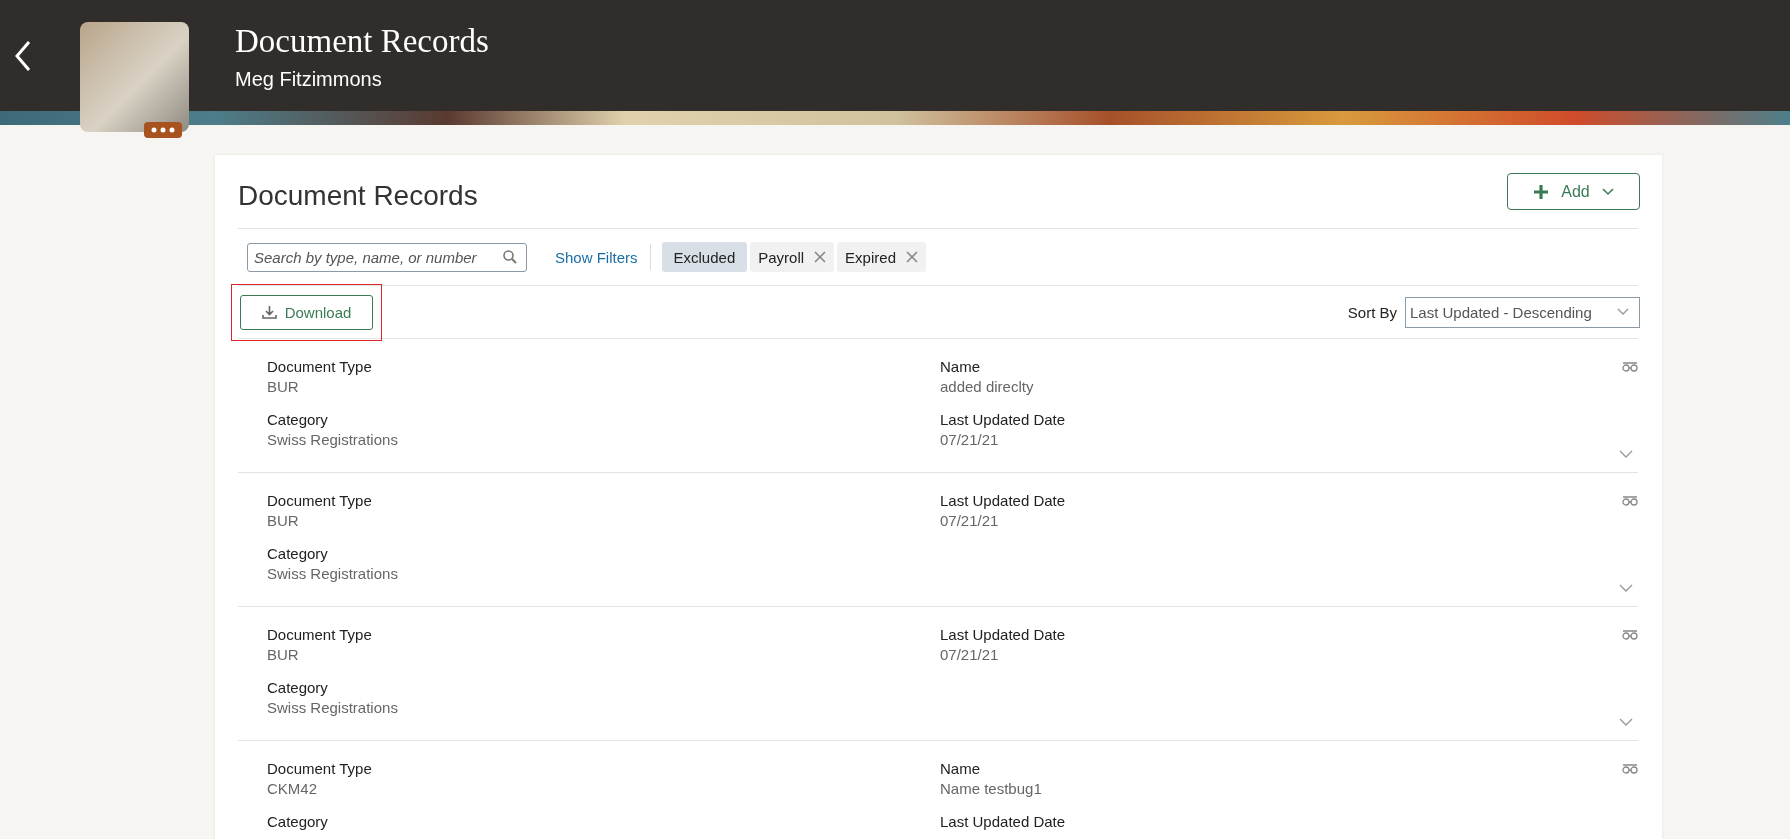 Image resolution: width=1790 pixels, height=839 pixels. What do you see at coordinates (881, 257) in the screenshot?
I see `filter-chip: Expired` at bounding box center [881, 257].